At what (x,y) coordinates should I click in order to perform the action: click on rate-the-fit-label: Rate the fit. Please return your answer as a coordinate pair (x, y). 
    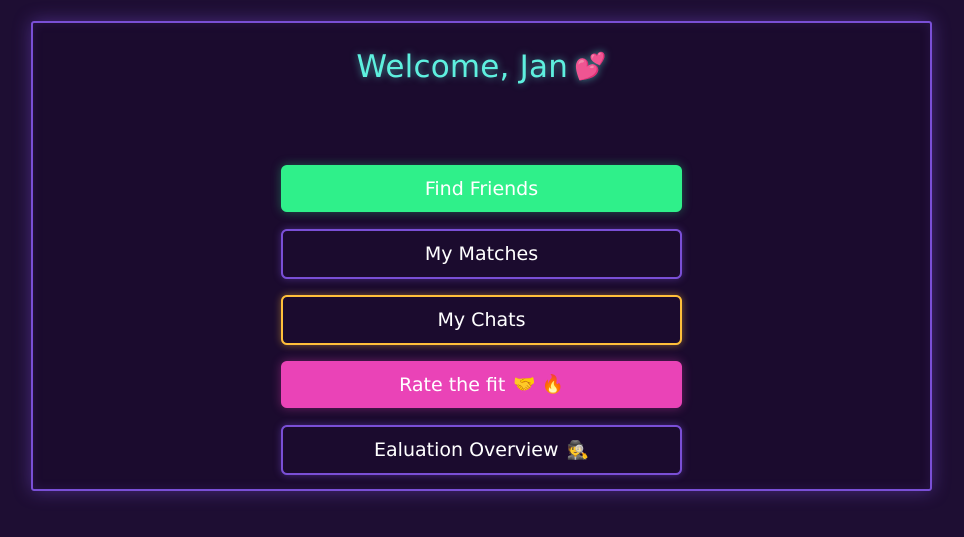
    Looking at the image, I should click on (452, 384).